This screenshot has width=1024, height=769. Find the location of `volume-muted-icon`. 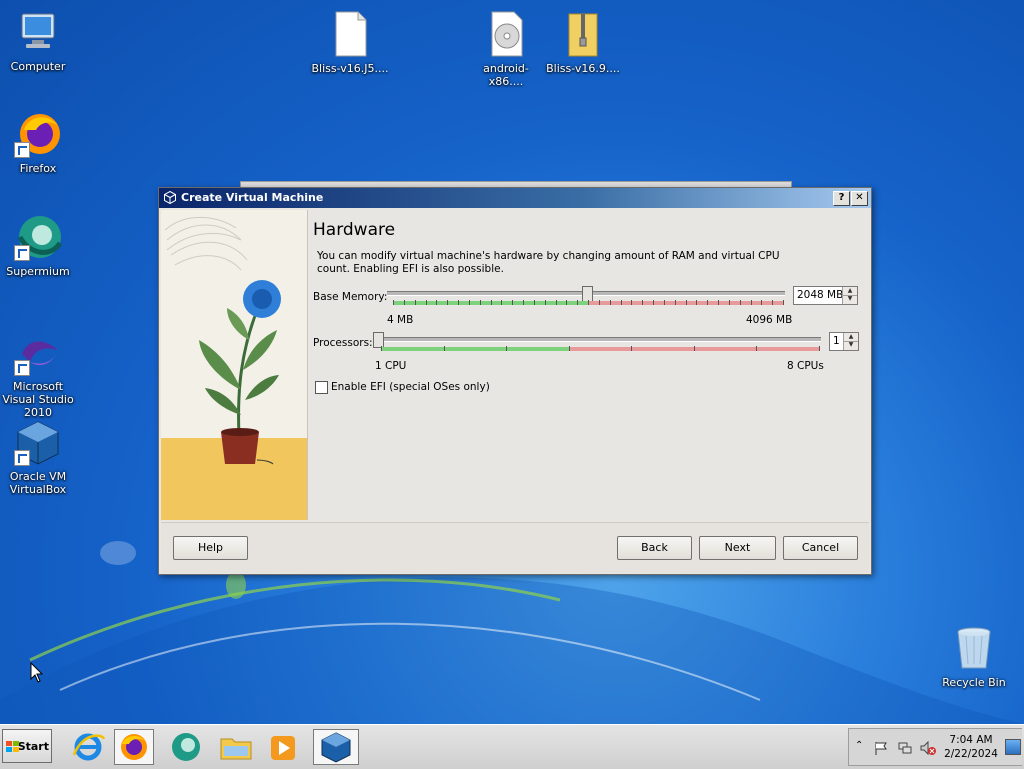

volume-muted-icon is located at coordinates (928, 748).